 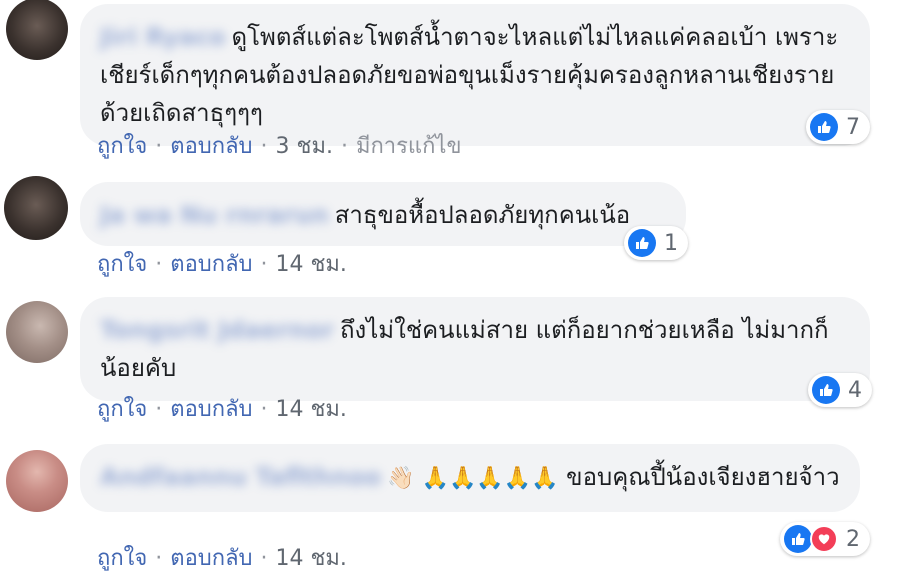 I want to click on reaction-number: 7, so click(x=853, y=127).